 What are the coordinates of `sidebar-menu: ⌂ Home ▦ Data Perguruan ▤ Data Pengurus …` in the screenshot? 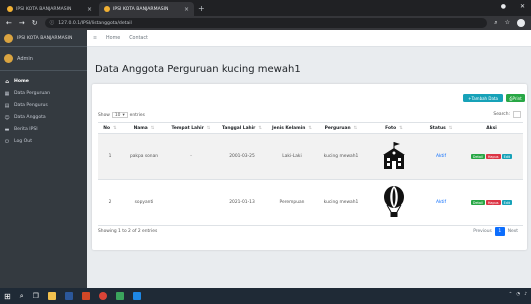 It's located at (43, 109).